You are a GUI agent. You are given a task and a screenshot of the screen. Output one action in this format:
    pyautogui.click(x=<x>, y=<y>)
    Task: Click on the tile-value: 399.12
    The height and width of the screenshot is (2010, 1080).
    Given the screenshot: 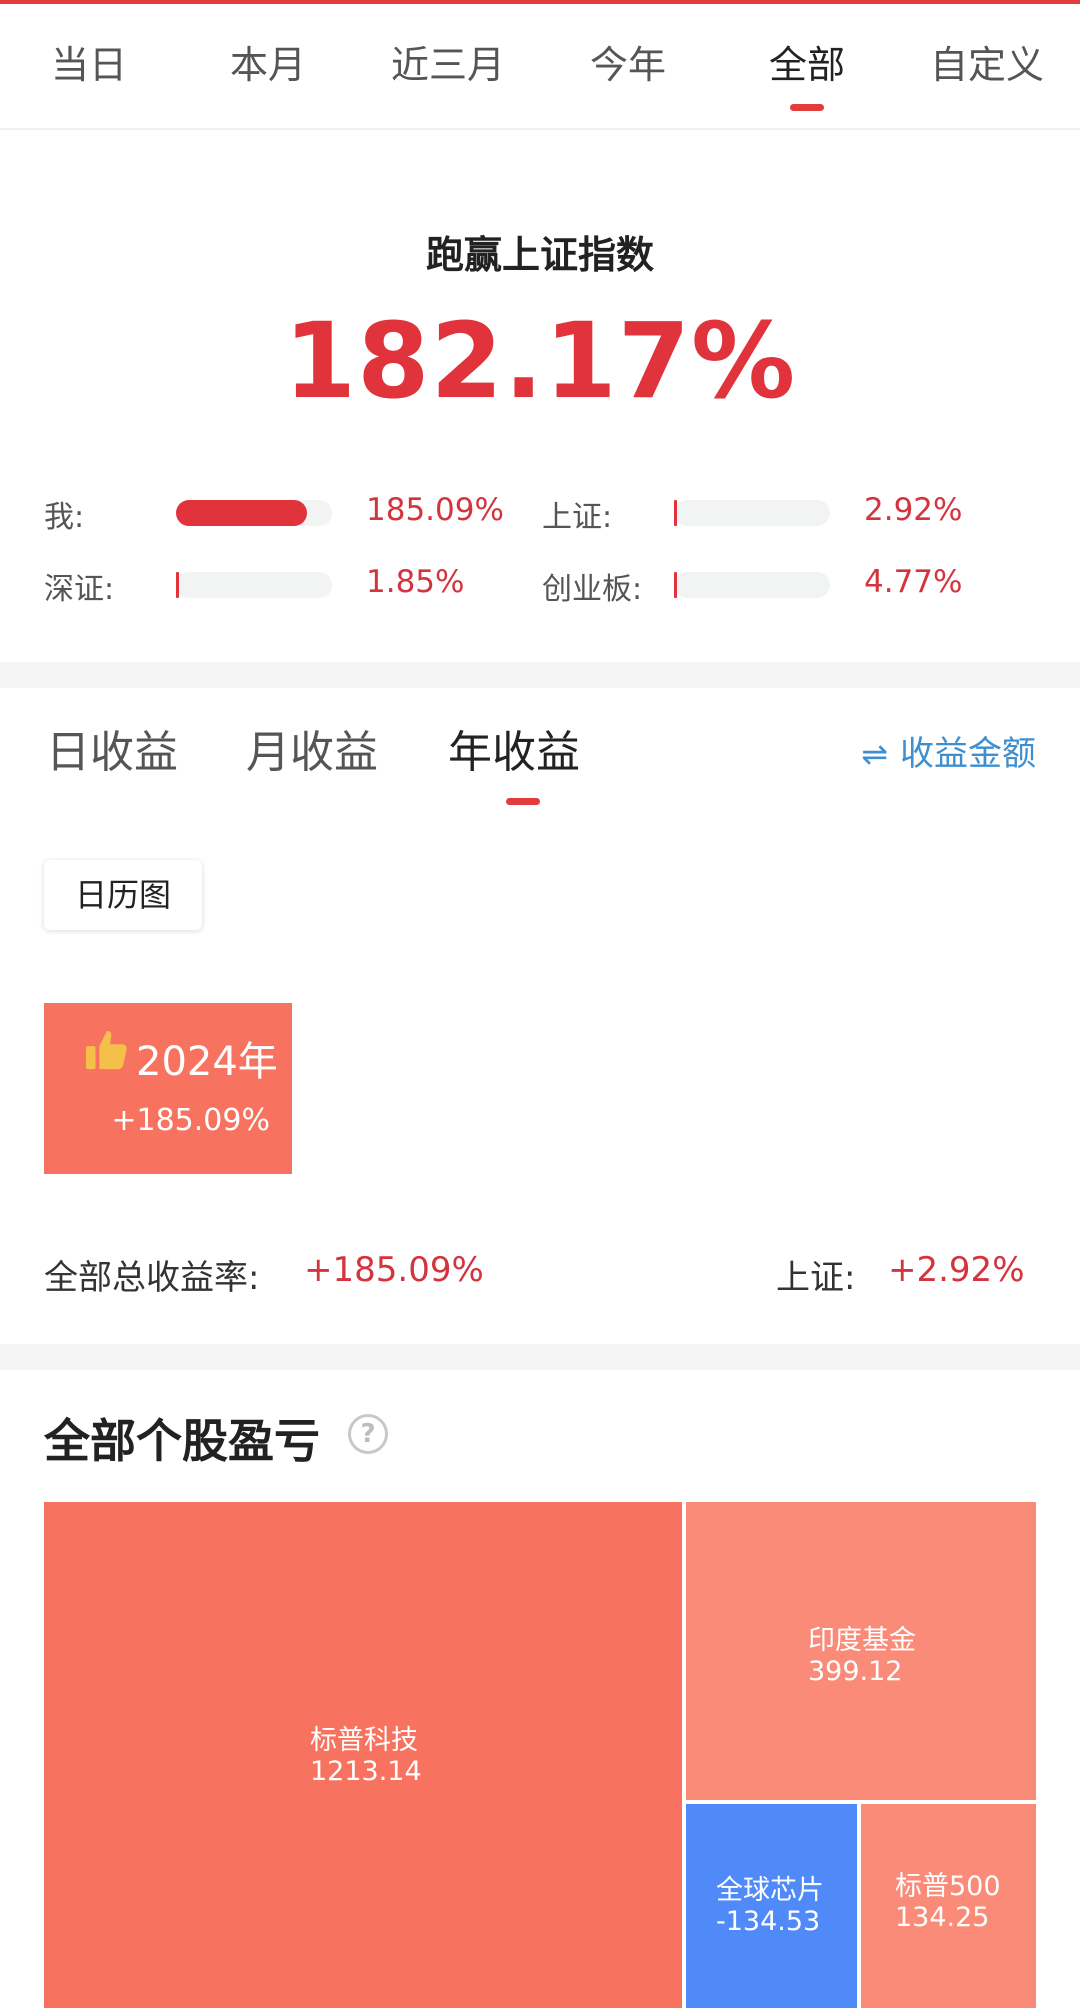 What is the action you would take?
    pyautogui.click(x=855, y=1671)
    